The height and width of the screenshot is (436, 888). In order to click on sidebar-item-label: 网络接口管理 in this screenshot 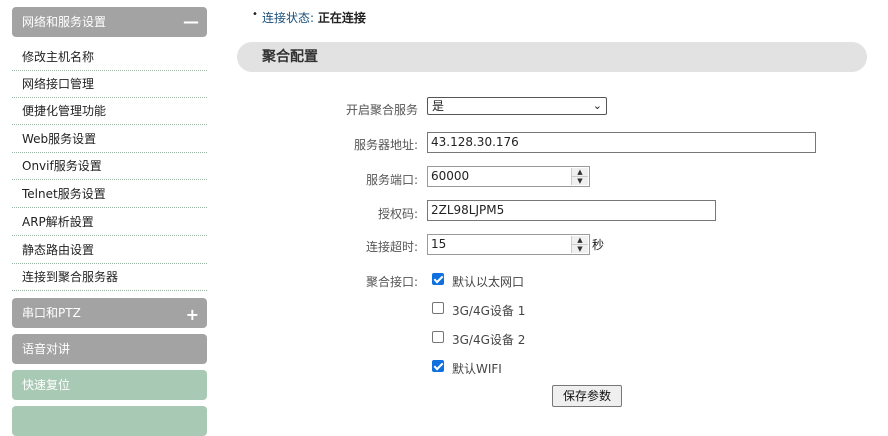, I will do `click(58, 84)`.